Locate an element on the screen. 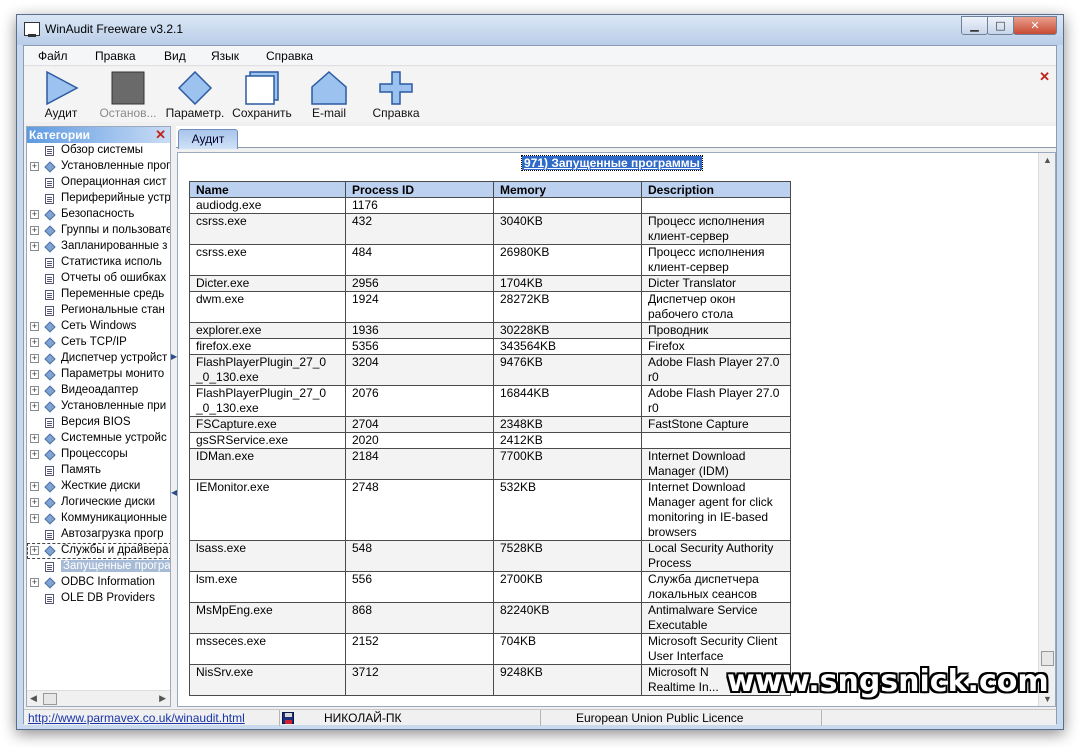  table-cell: 2748 is located at coordinates (419, 510).